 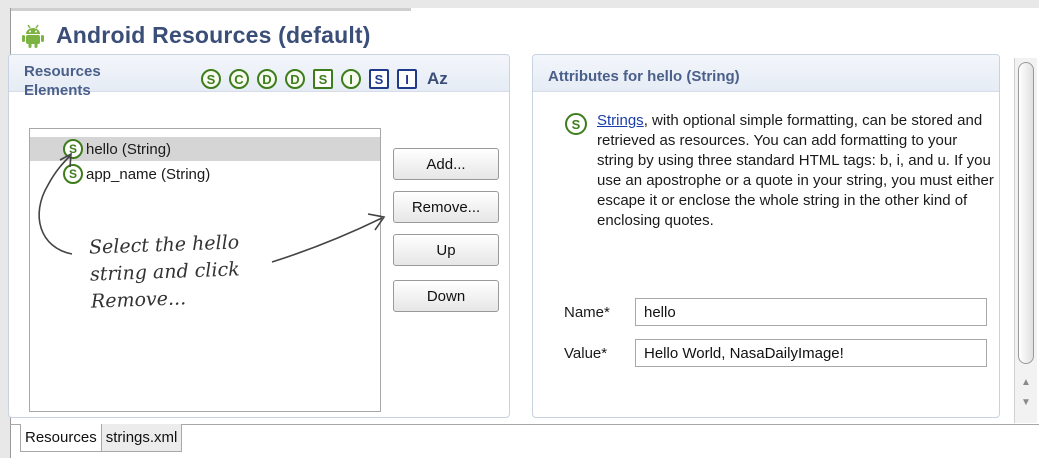 What do you see at coordinates (446, 250) in the screenshot?
I see `up-button: Up` at bounding box center [446, 250].